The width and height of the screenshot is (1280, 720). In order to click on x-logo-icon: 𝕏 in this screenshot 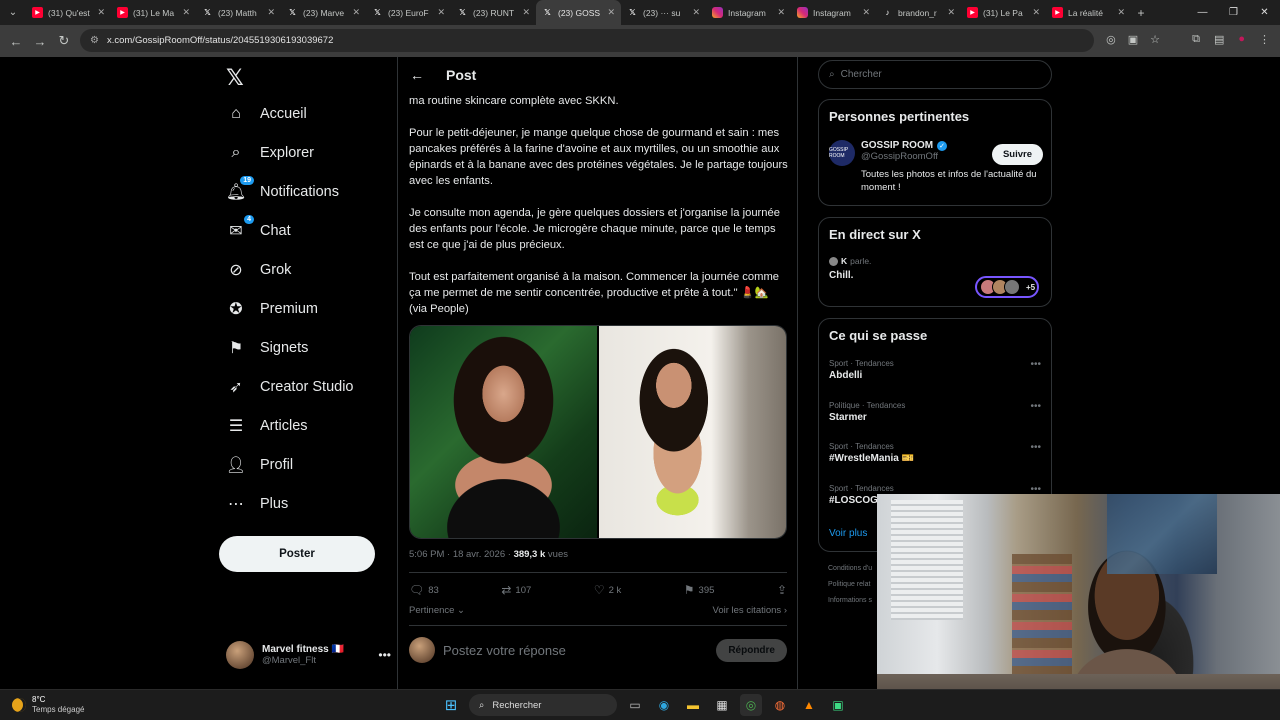, I will do `click(235, 78)`.